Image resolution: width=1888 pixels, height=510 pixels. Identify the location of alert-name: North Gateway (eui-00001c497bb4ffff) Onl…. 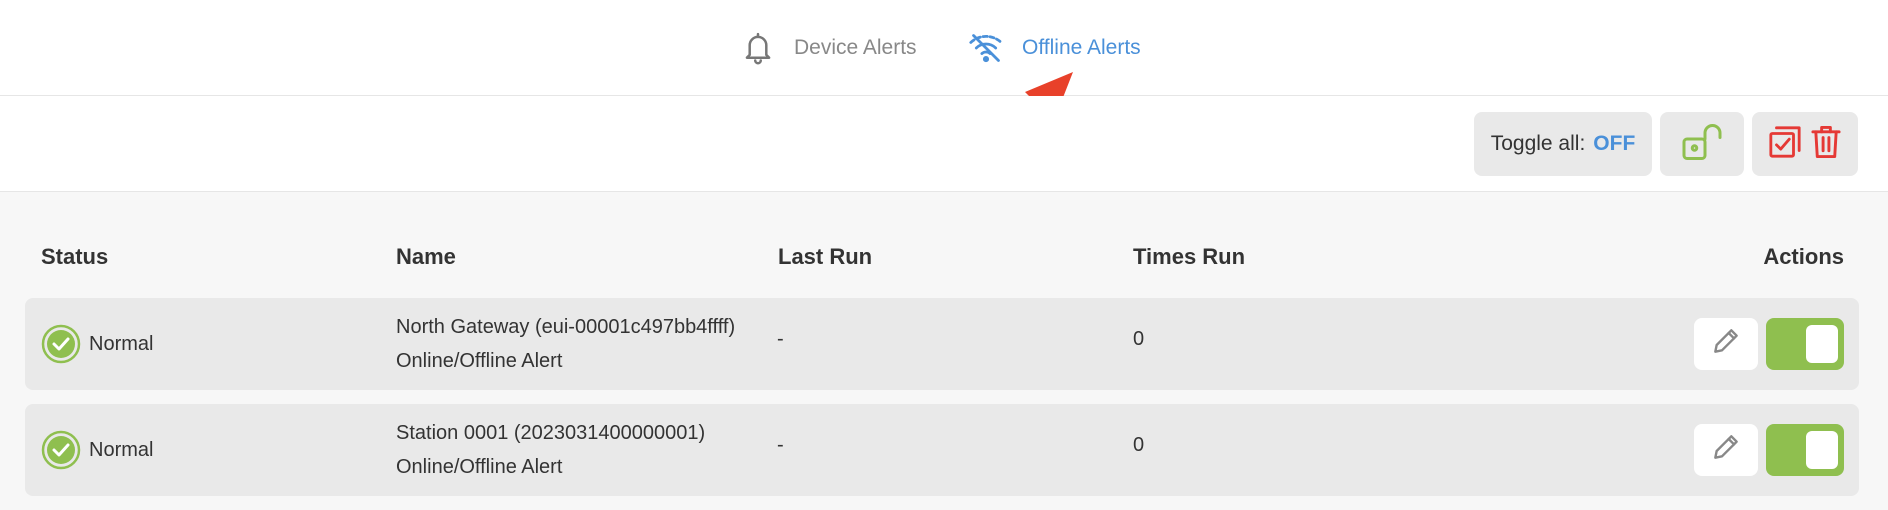
(566, 344).